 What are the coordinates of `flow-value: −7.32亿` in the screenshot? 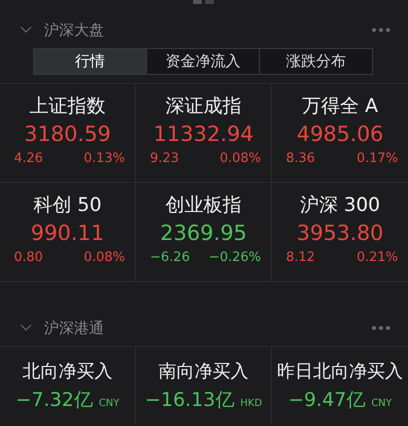 It's located at (54, 400).